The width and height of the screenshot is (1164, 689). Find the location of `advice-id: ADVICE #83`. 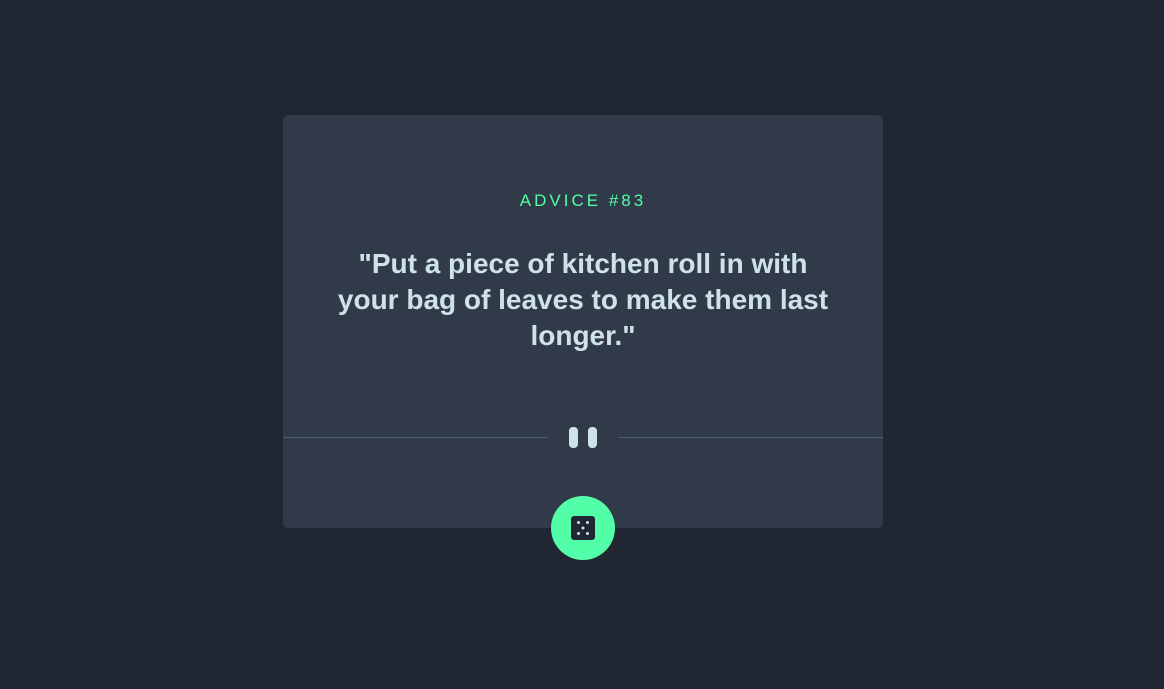

advice-id: ADVICE #83 is located at coordinates (583, 200).